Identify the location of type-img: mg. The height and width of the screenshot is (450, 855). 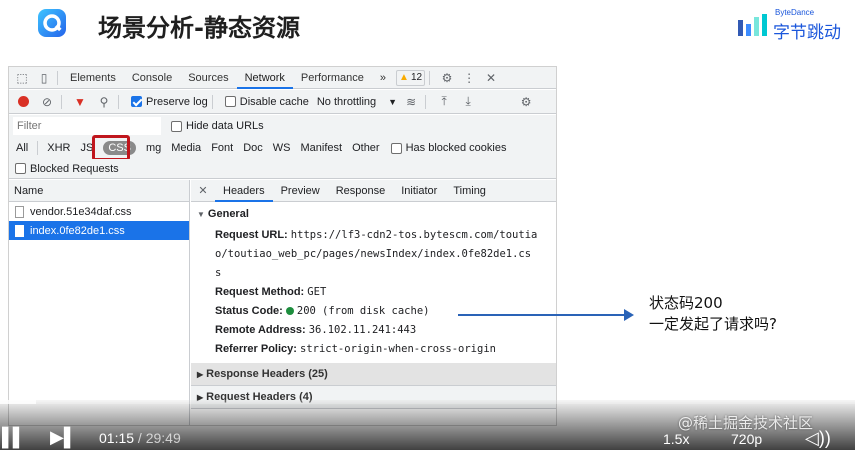
(153, 148).